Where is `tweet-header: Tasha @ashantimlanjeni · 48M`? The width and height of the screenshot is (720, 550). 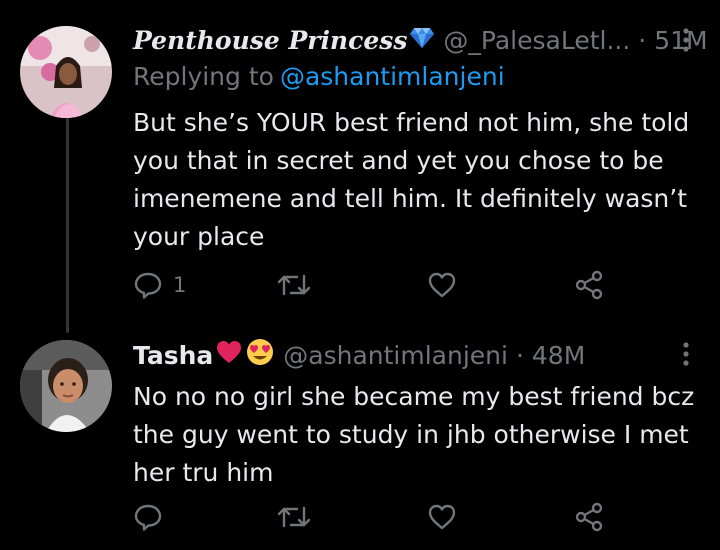
tweet-header: Tasha @ashantimlanjeni · 48M is located at coordinates (359, 355).